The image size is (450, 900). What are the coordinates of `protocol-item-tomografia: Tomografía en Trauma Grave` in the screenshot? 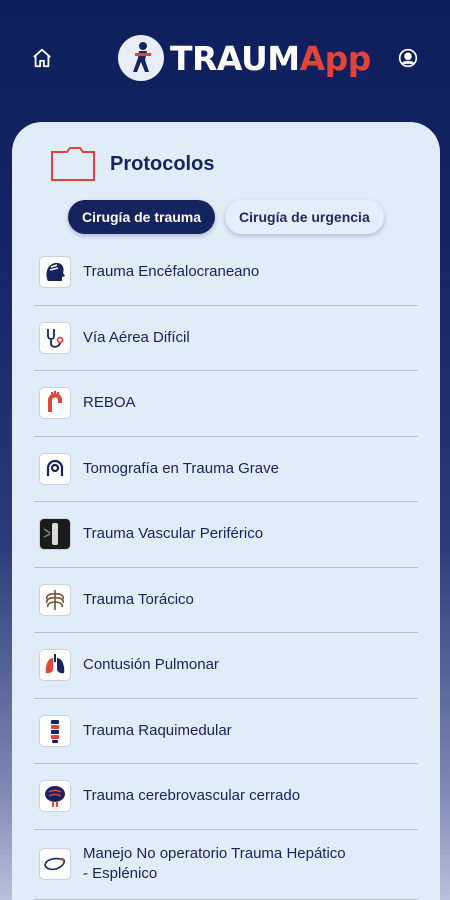 It's located at (226, 469).